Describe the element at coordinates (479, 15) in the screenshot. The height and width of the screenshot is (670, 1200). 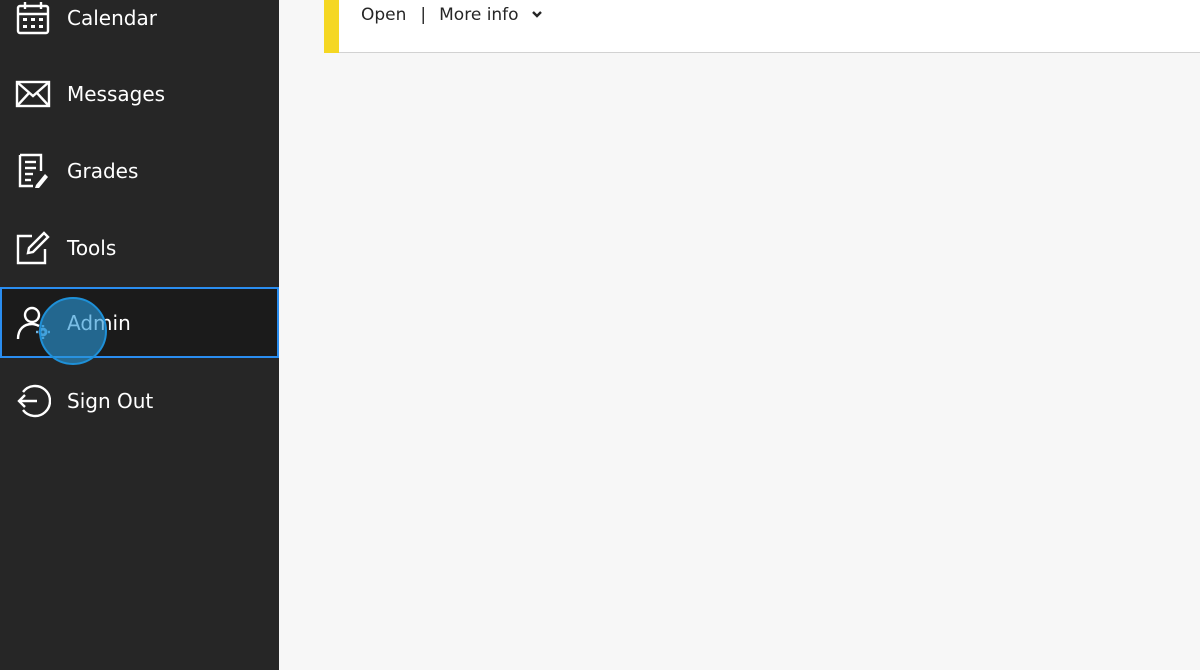
I see `more-info-label: More info` at that location.